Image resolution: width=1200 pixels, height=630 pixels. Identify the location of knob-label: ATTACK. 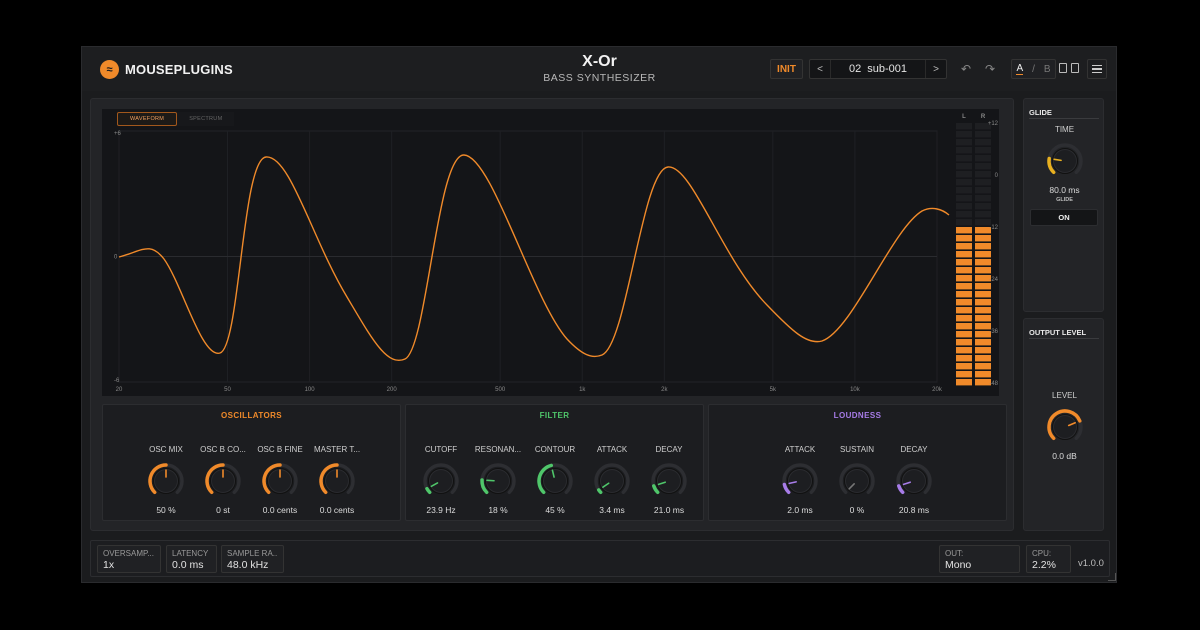
(800, 449).